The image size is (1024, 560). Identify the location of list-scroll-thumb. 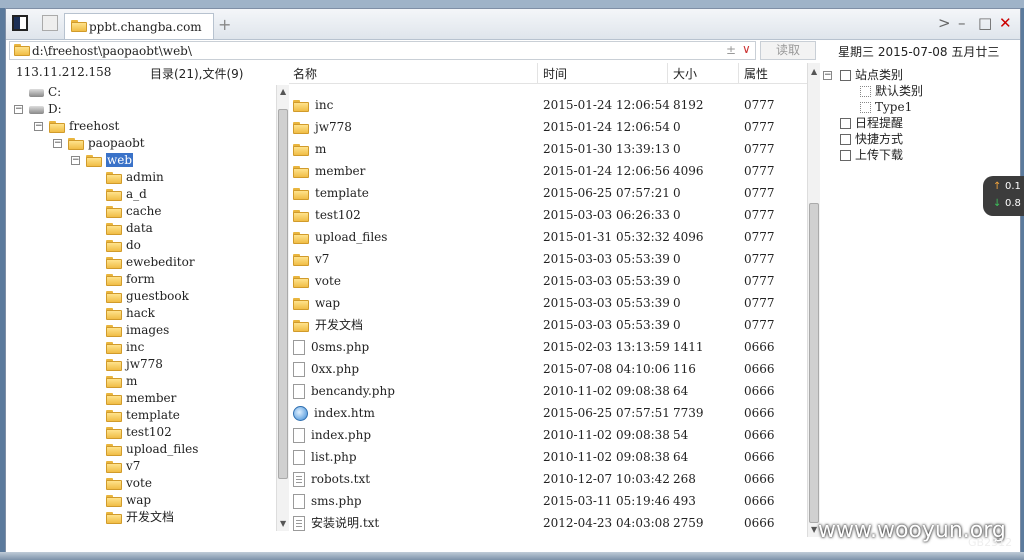
(814, 363).